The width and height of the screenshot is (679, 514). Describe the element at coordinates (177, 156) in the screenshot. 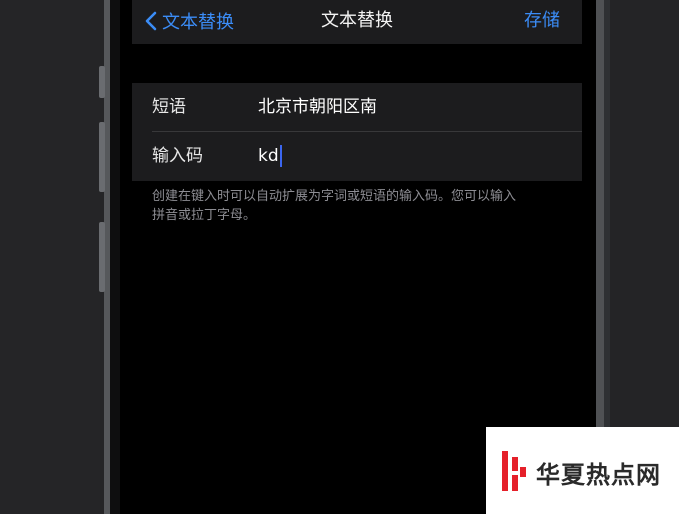

I see `shortcut-label: 输入码` at that location.